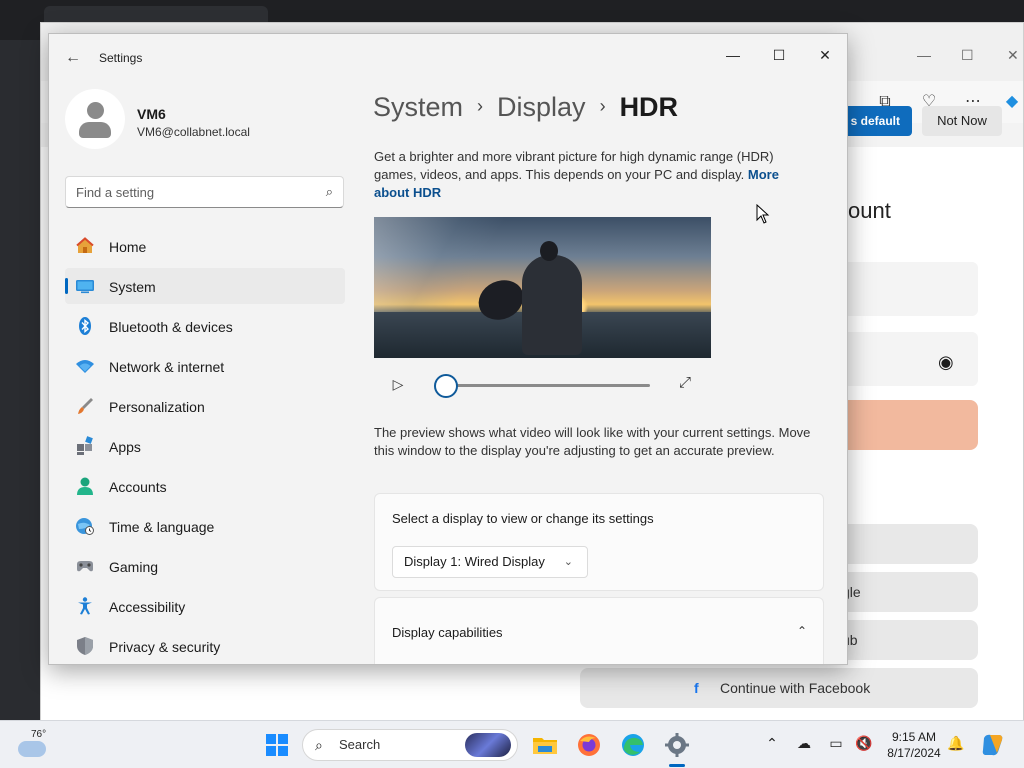  Describe the element at coordinates (73, 58) in the screenshot. I see `back-arrow-icon: ←` at that location.